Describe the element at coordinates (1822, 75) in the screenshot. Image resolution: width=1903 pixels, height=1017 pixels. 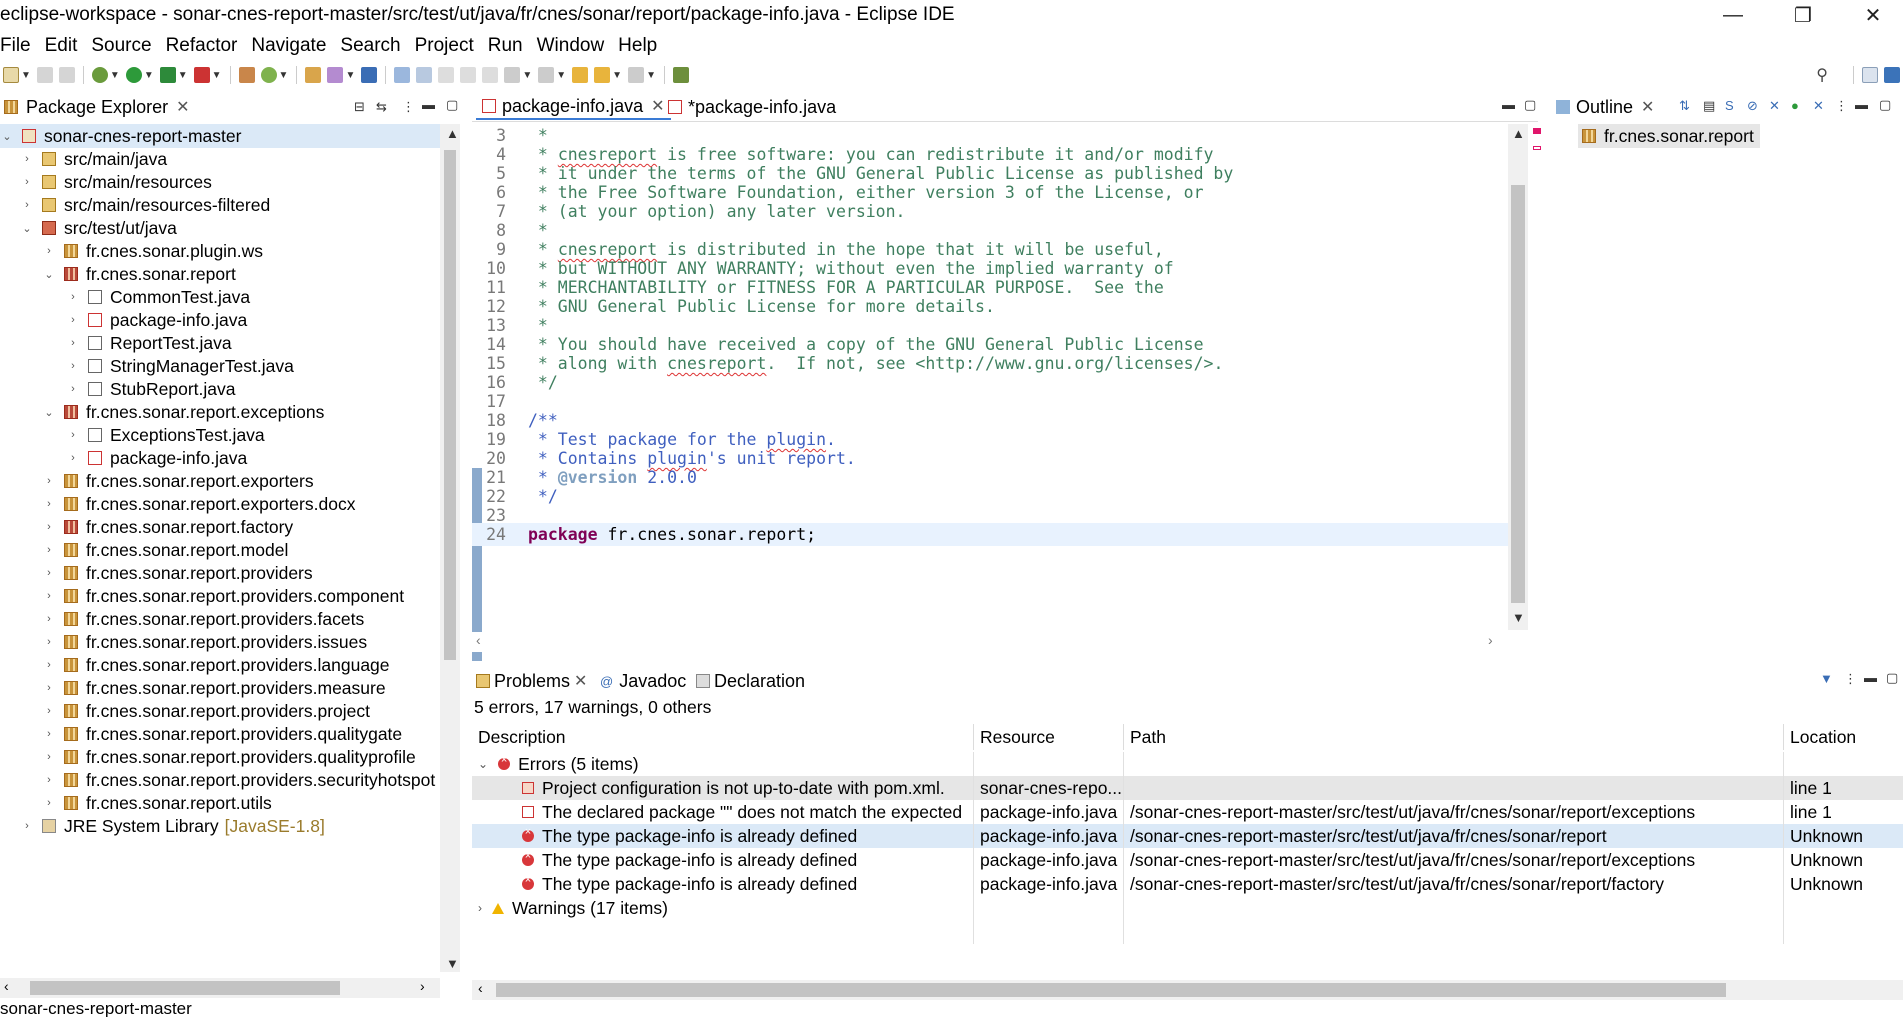
I see `search-icon: ⚲` at that location.